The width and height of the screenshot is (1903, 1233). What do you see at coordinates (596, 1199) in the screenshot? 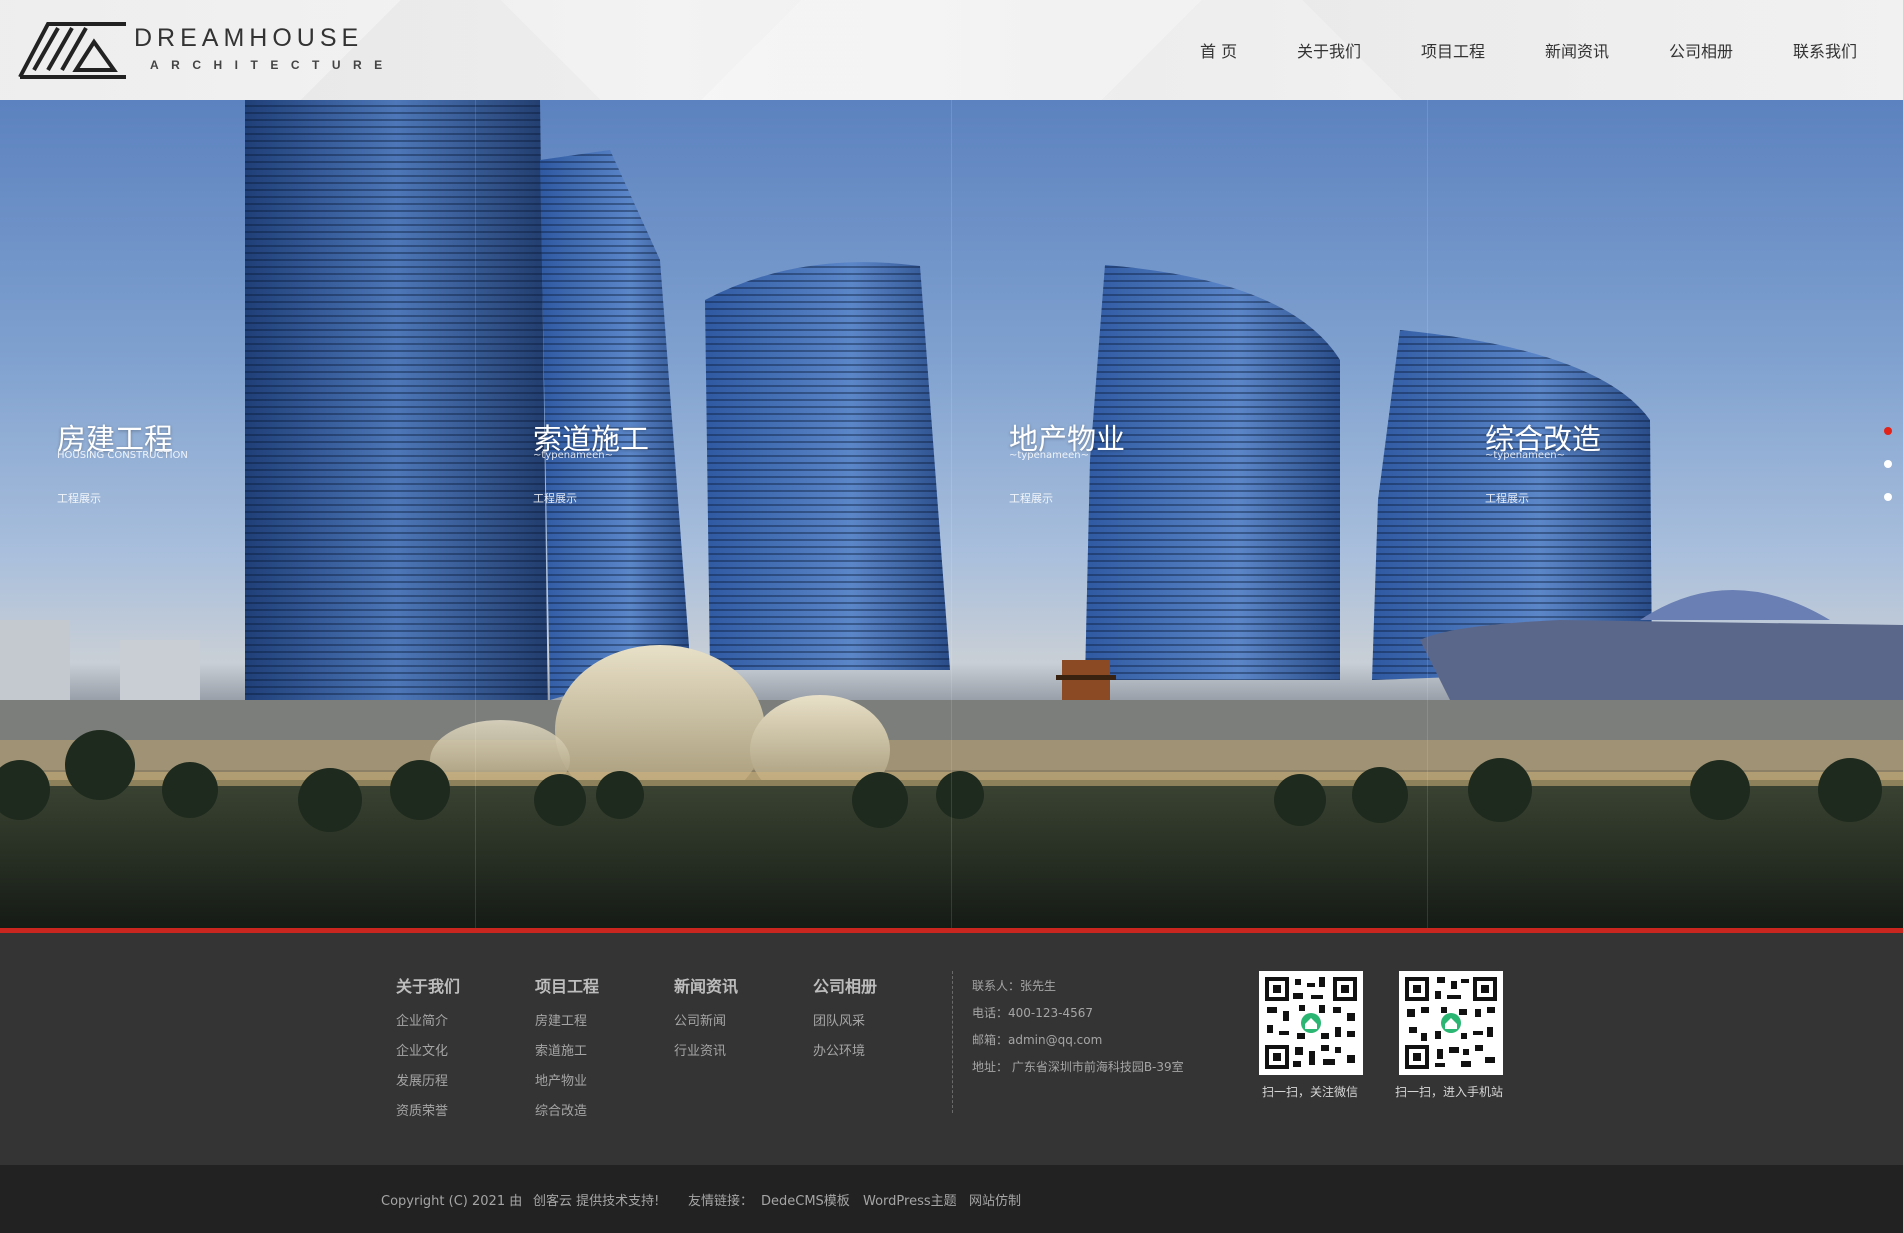
I see `provider-link: 创客云 提供技术支持!` at bounding box center [596, 1199].